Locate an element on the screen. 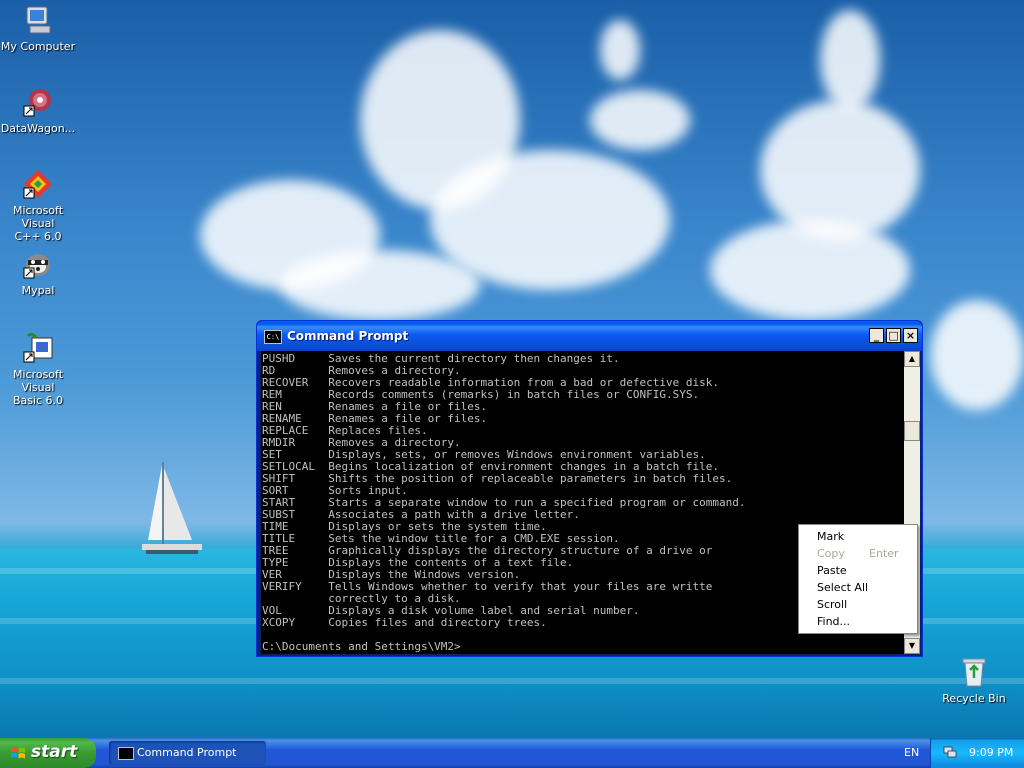 The image size is (1024, 768). visual-basic-icon is located at coordinates (38, 348).